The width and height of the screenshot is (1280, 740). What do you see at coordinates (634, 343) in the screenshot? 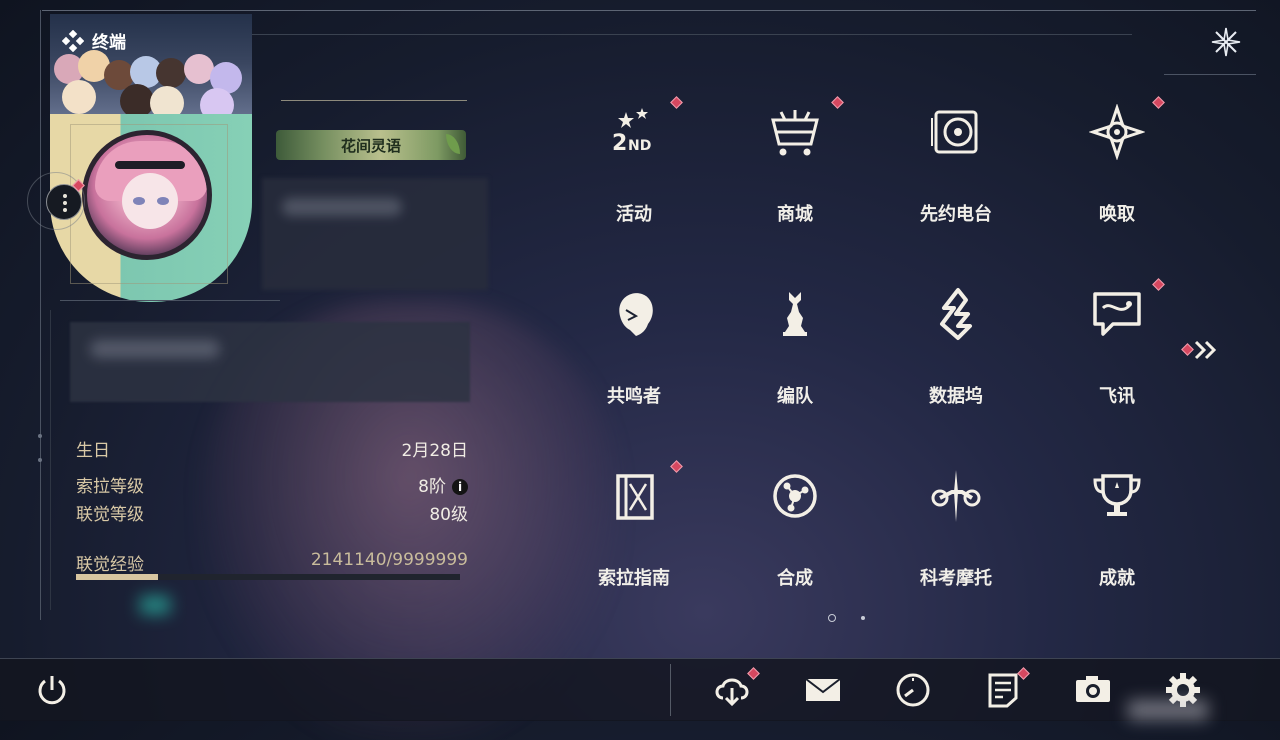
I see `menu-item-resonators: 共鸣者` at bounding box center [634, 343].